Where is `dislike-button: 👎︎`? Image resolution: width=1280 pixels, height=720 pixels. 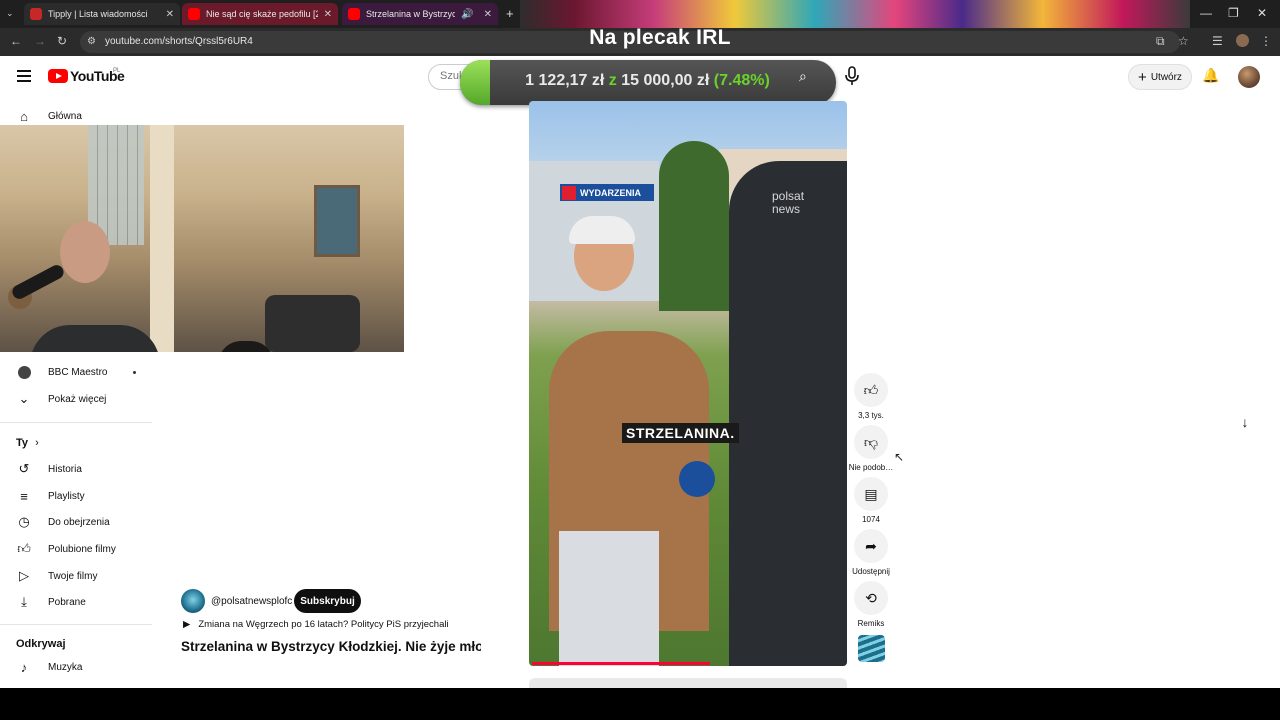
dislike-button: 👎︎ is located at coordinates (871, 442).